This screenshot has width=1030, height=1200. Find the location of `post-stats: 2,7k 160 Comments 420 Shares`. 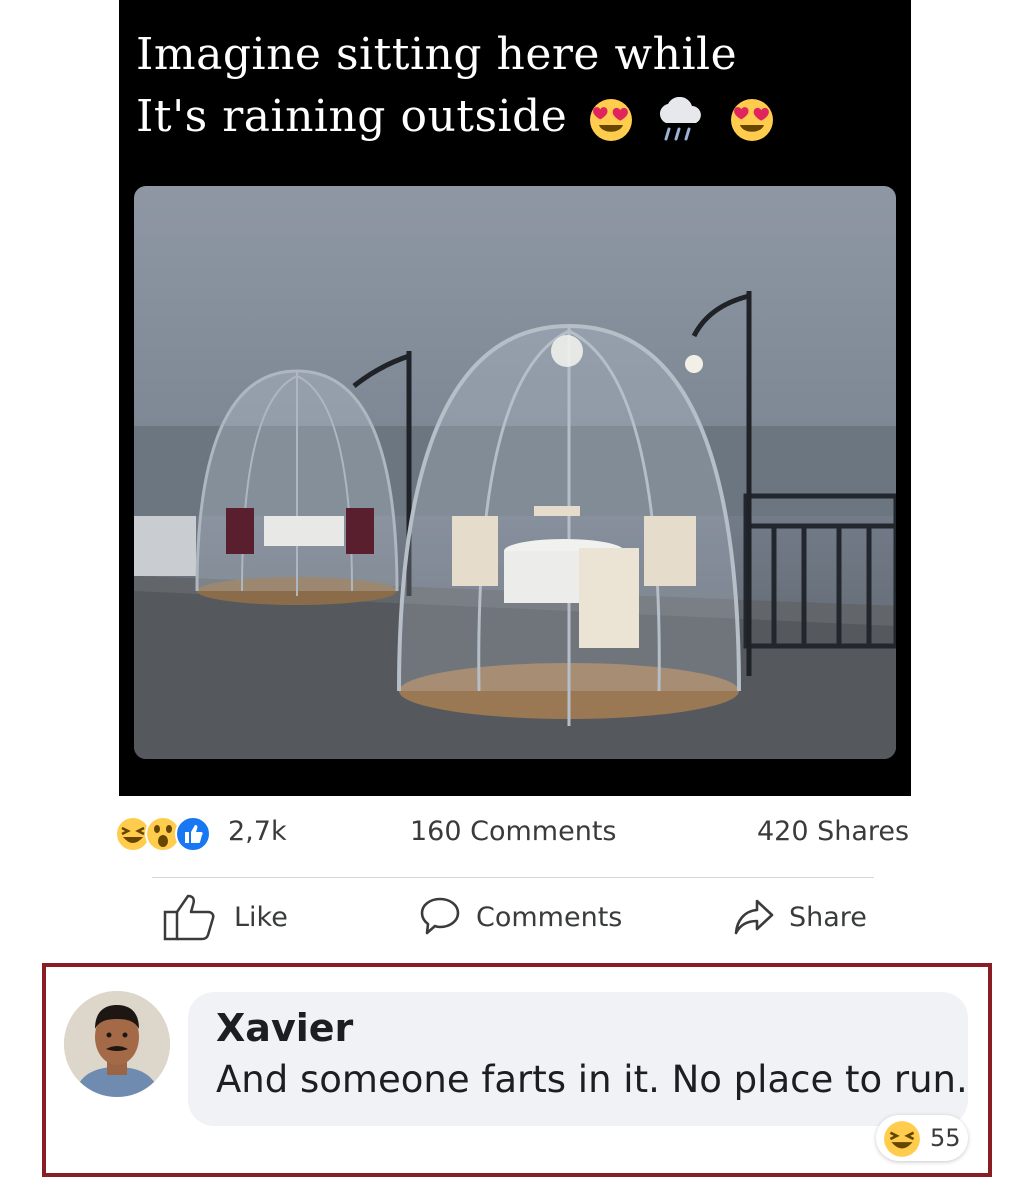

post-stats: 2,7k 160 Comments 420 Shares is located at coordinates (515, 834).